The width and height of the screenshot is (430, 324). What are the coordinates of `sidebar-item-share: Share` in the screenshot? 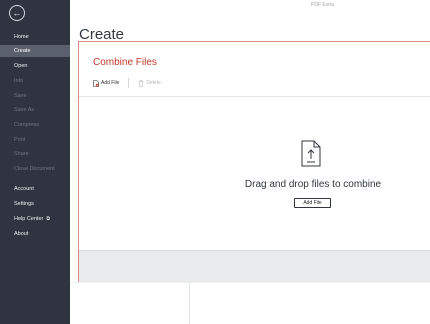 It's located at (35, 154).